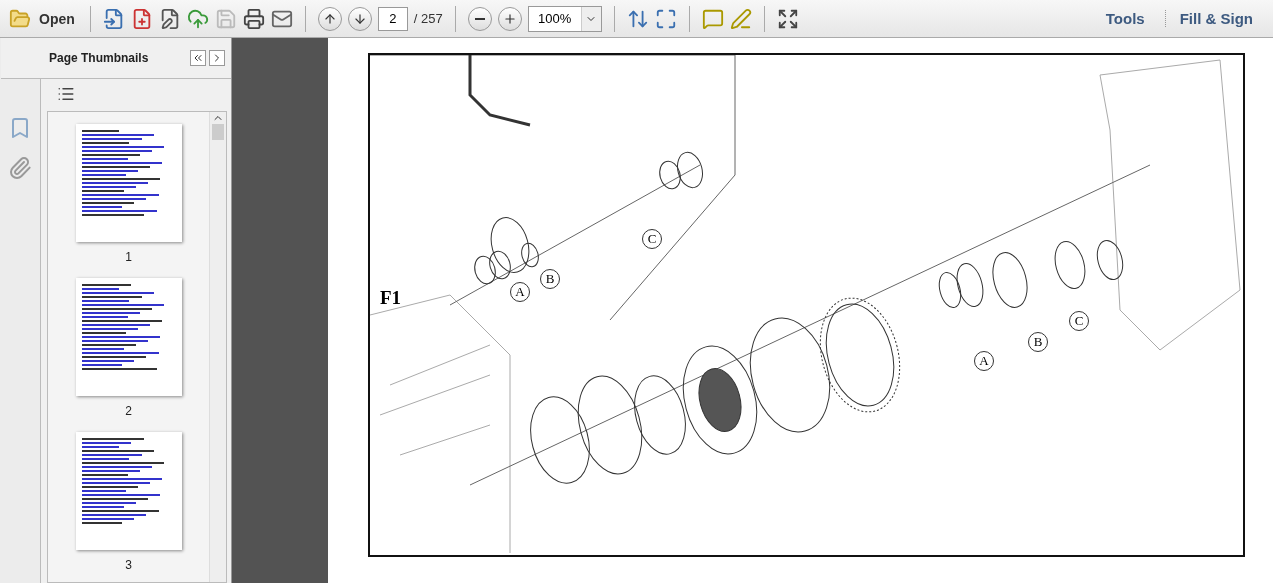 This screenshot has height=583, width=1273. I want to click on folder-icon, so click(20, 18).